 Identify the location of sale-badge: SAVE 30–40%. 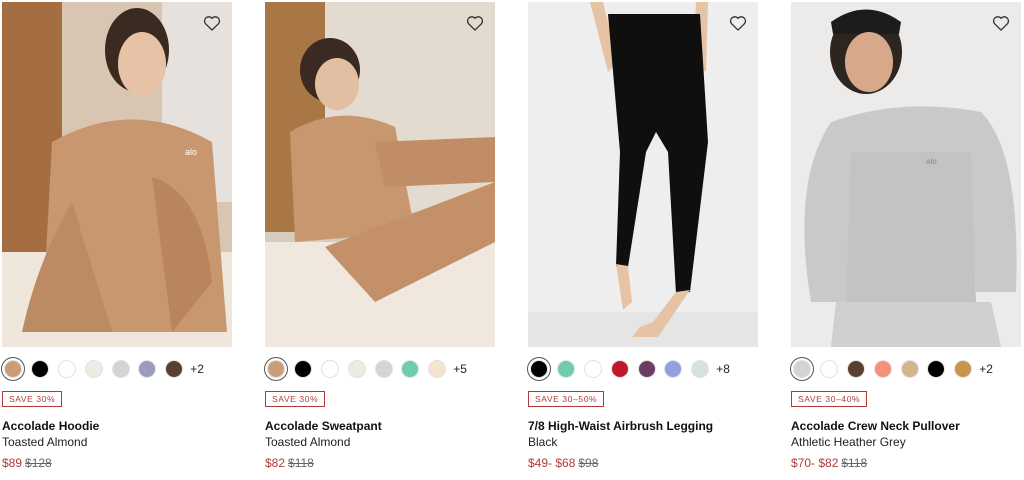
(829, 399).